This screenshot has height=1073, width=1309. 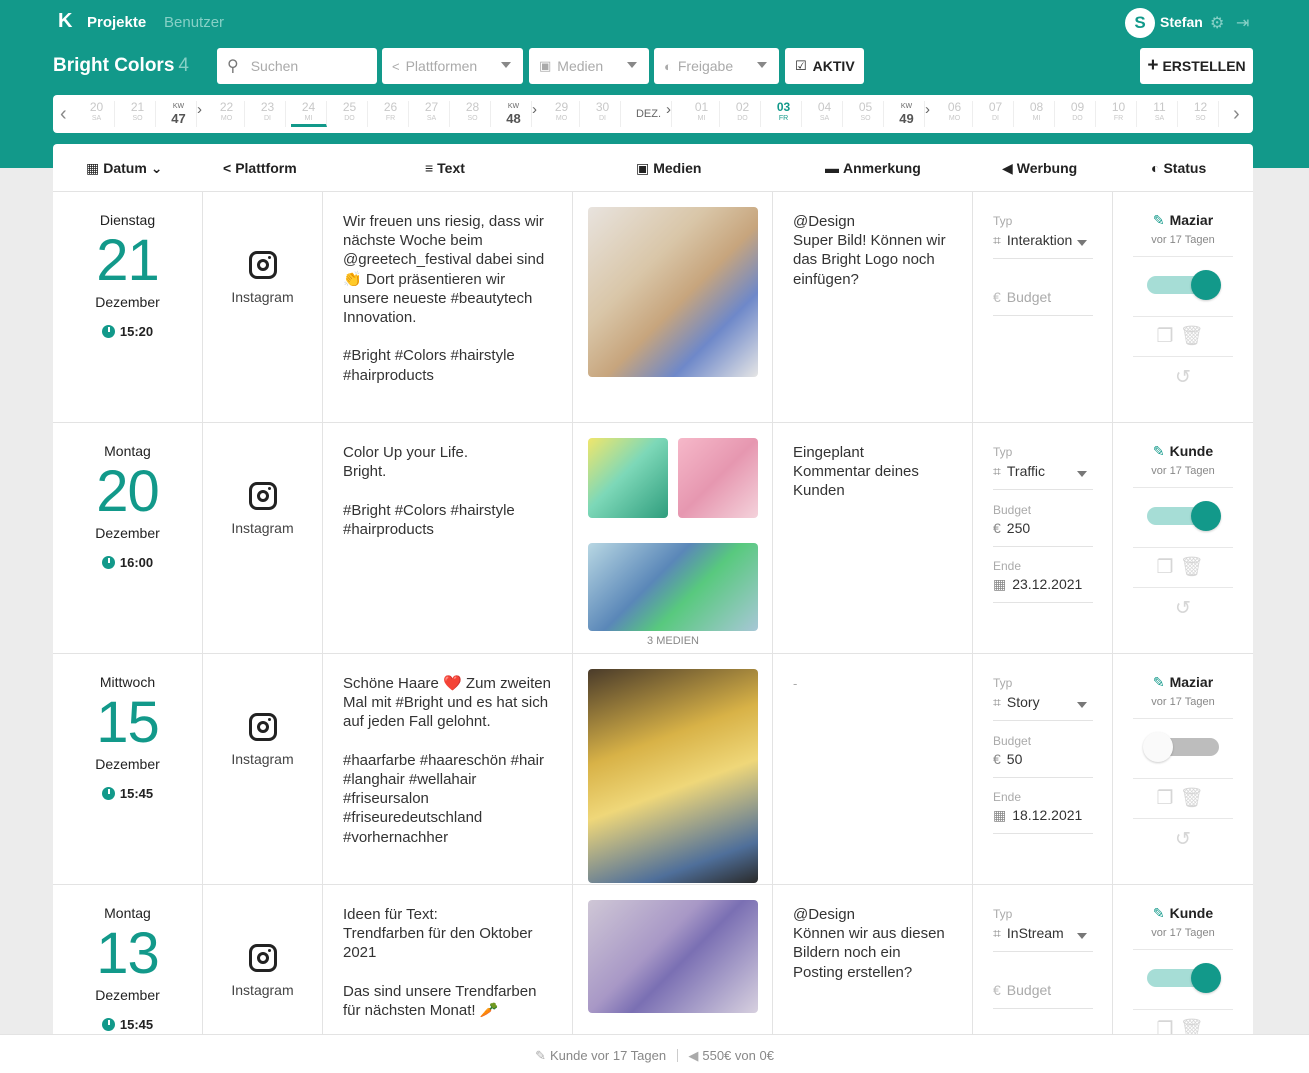 What do you see at coordinates (1043, 476) in the screenshot?
I see `ad-type-select: ⌗ Traffic` at bounding box center [1043, 476].